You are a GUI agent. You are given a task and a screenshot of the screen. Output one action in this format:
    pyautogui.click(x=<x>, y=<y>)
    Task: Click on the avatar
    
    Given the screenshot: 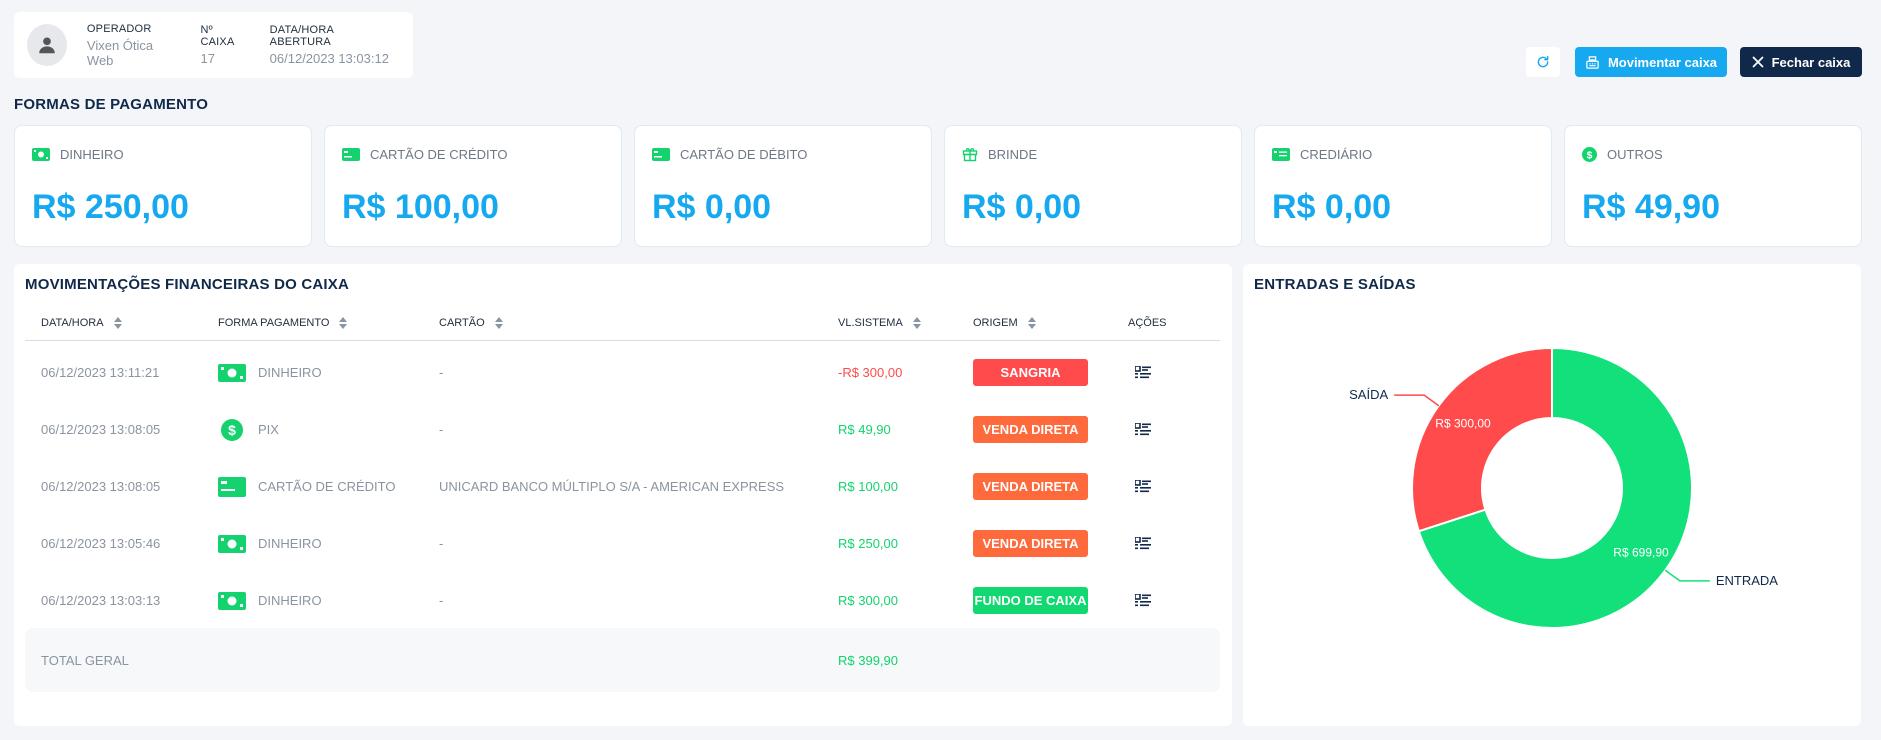 What is the action you would take?
    pyautogui.click(x=47, y=45)
    